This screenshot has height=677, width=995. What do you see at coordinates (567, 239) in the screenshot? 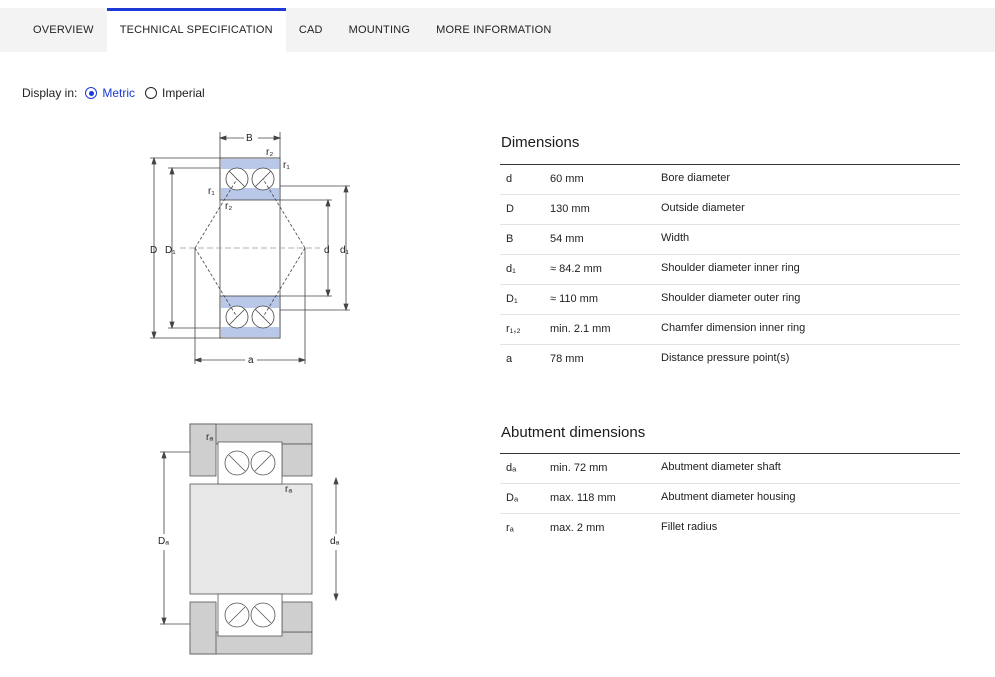
I see `row-value: 54 mm` at bounding box center [567, 239].